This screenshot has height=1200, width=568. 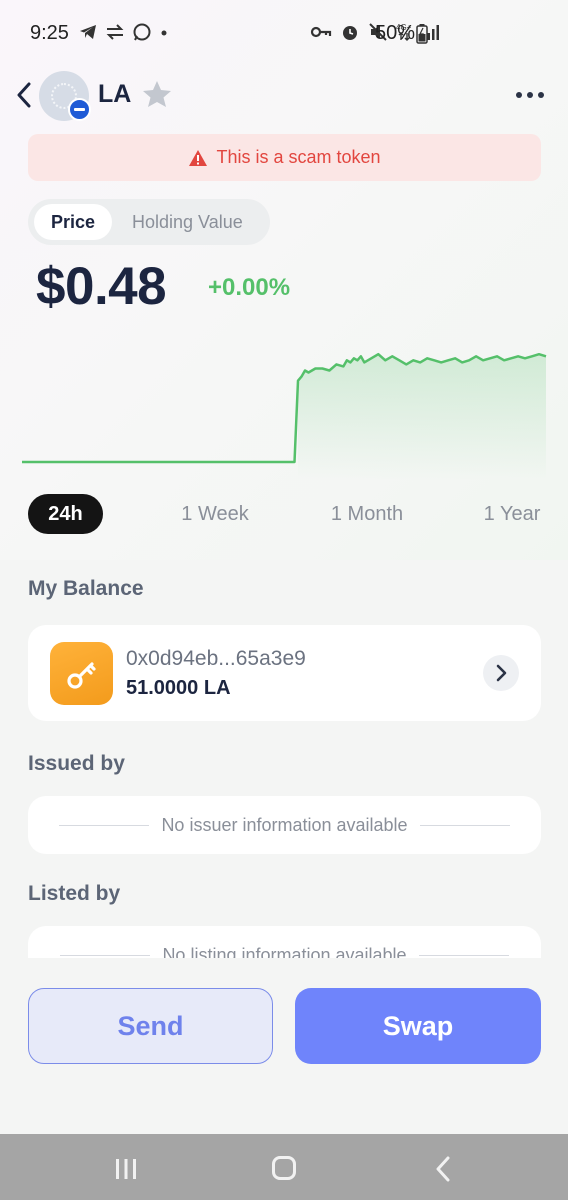 What do you see at coordinates (150, 1026) in the screenshot?
I see `send-button: Send` at bounding box center [150, 1026].